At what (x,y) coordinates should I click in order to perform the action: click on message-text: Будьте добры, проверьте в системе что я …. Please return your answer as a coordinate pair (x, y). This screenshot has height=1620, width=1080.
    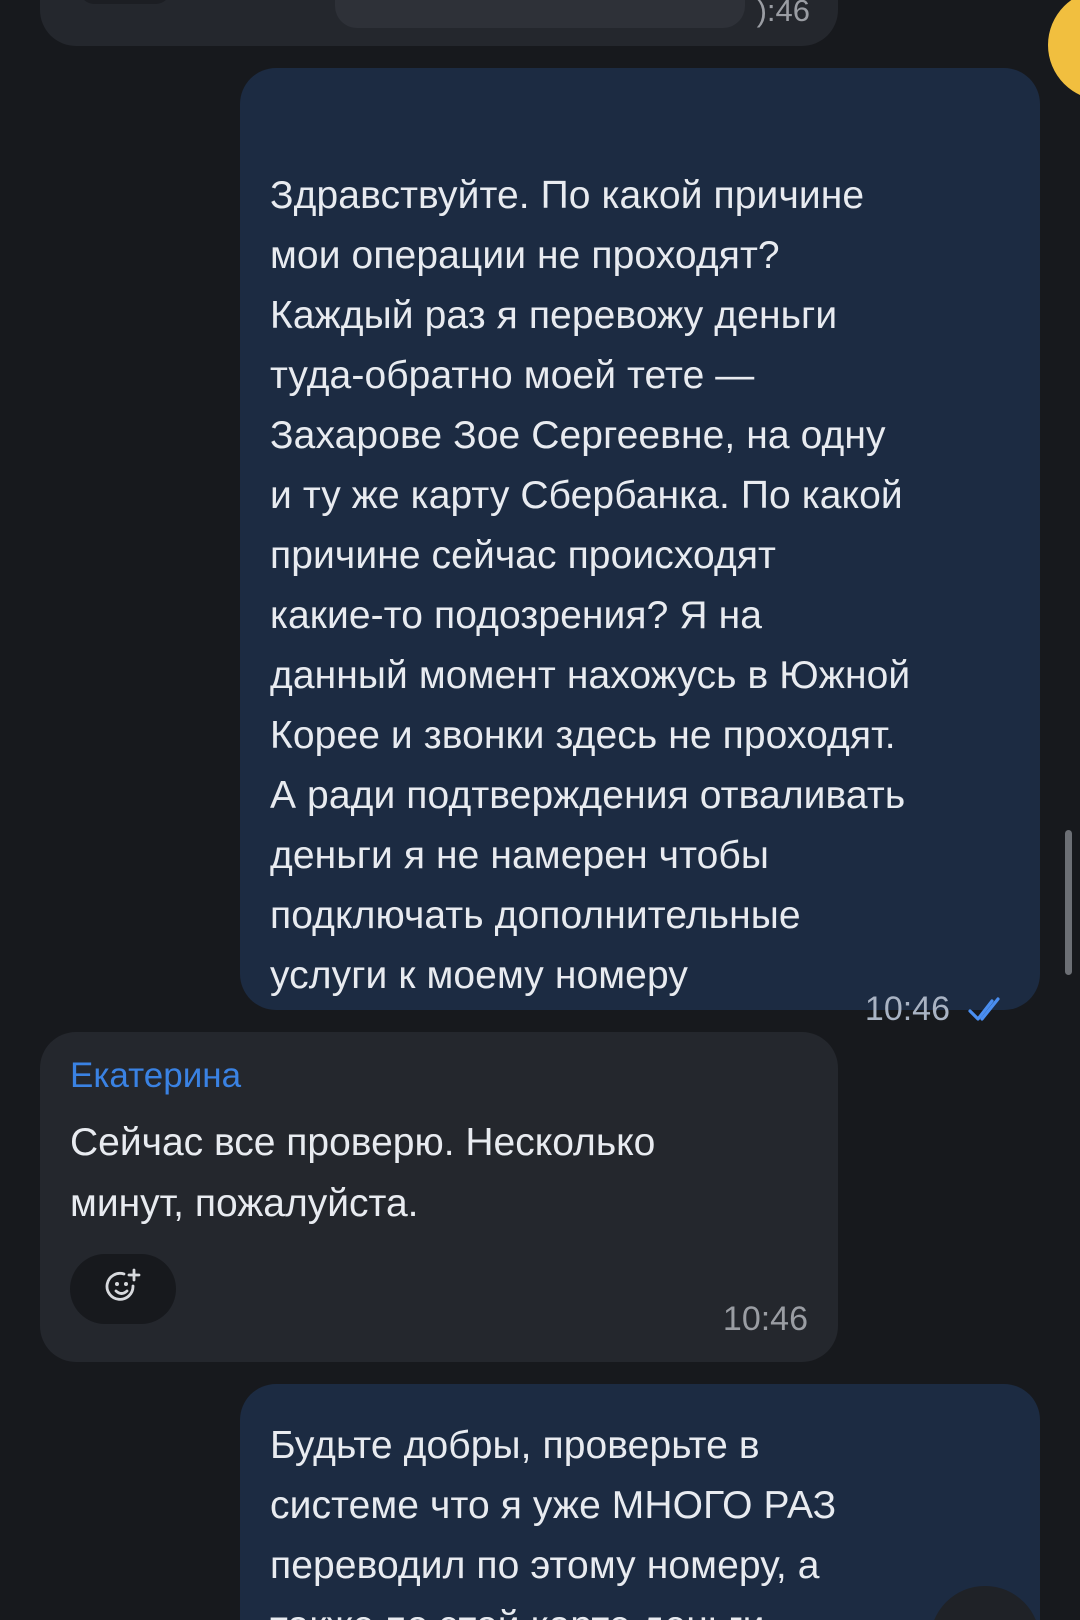
    Looking at the image, I should click on (553, 1522).